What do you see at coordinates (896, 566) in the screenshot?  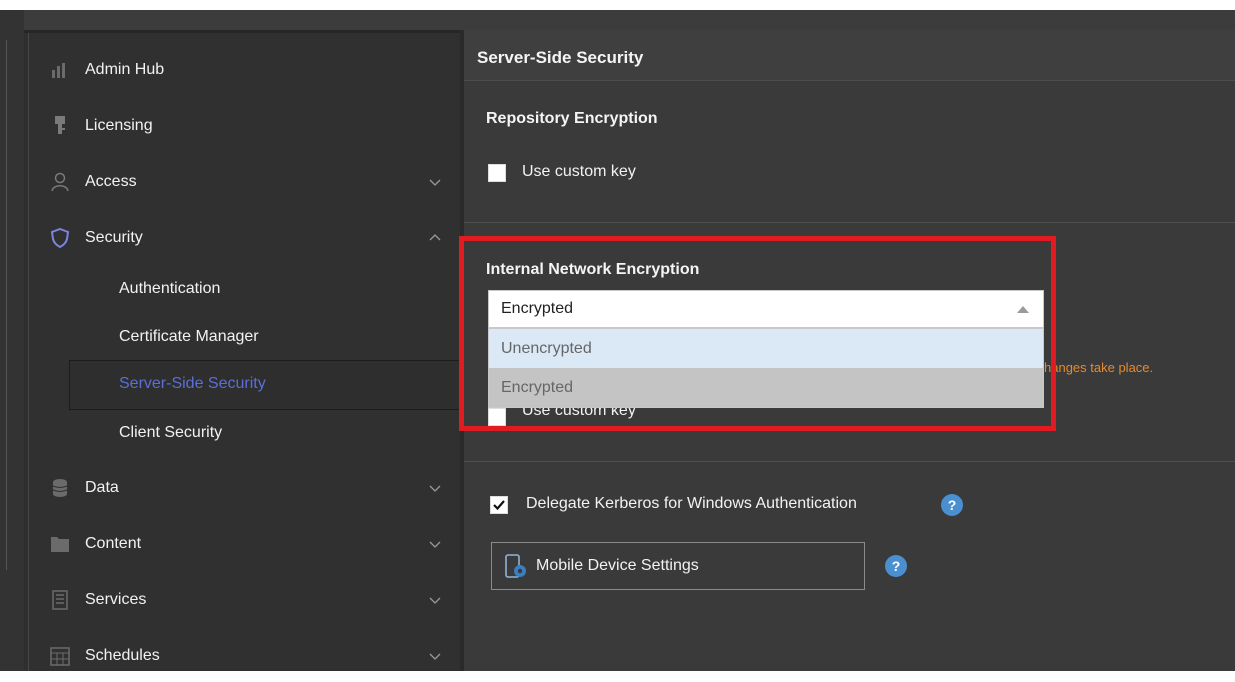 I see `mobile-help-icon: ?` at bounding box center [896, 566].